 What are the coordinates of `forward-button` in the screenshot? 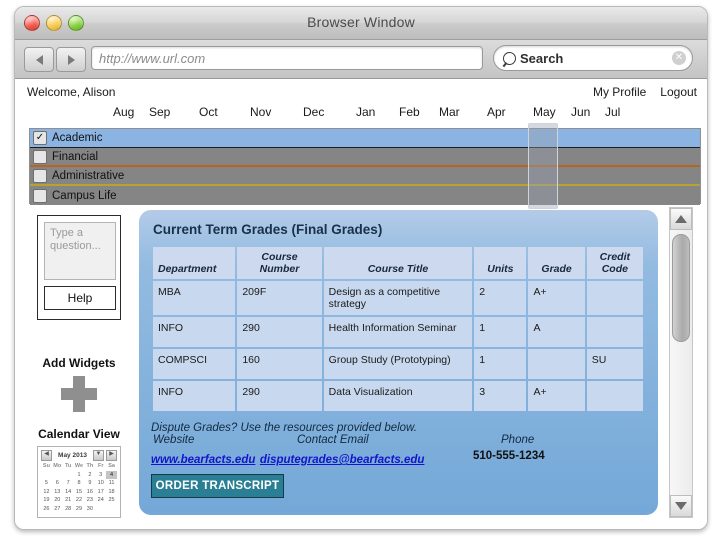 It's located at (71, 59).